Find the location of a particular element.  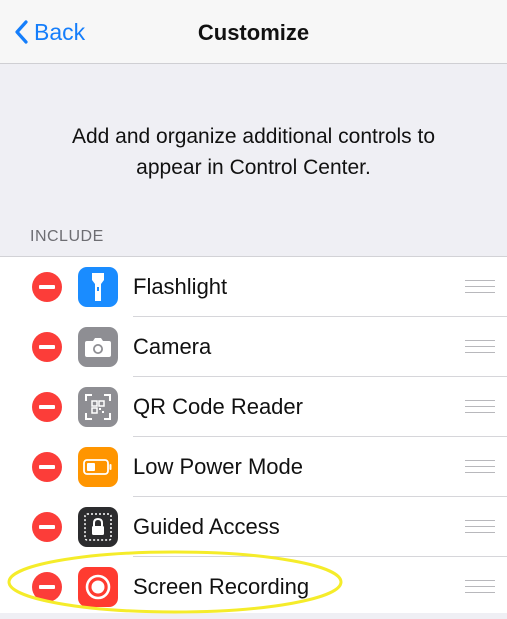

list-item-guided-access: Guided Access is located at coordinates (253, 527).